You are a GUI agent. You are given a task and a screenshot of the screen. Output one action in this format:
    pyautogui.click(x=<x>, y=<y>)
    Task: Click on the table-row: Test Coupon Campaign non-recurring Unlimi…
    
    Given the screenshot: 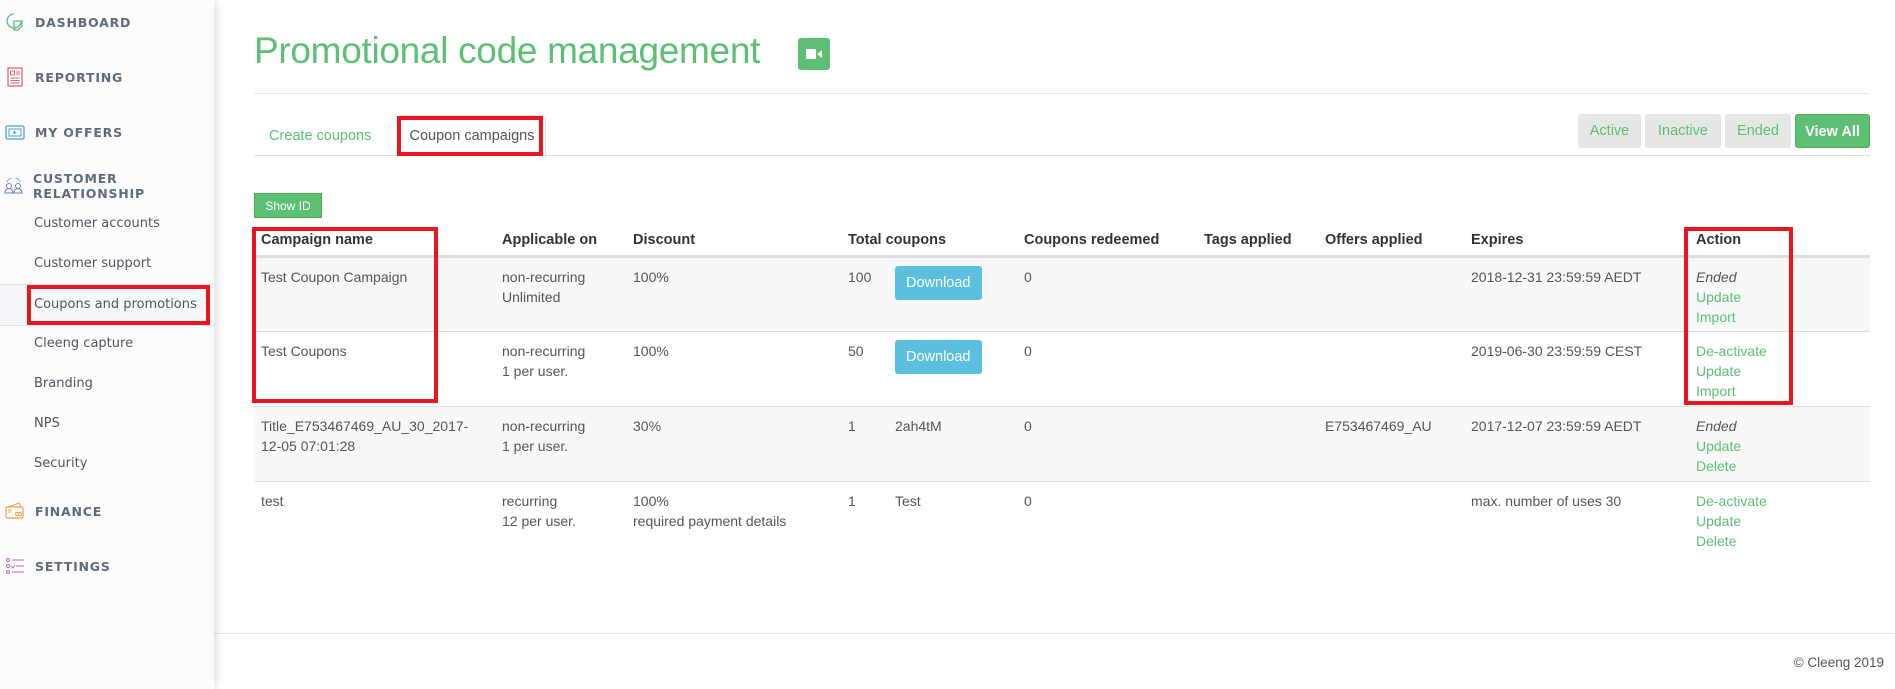 What is the action you would take?
    pyautogui.click(x=1062, y=294)
    